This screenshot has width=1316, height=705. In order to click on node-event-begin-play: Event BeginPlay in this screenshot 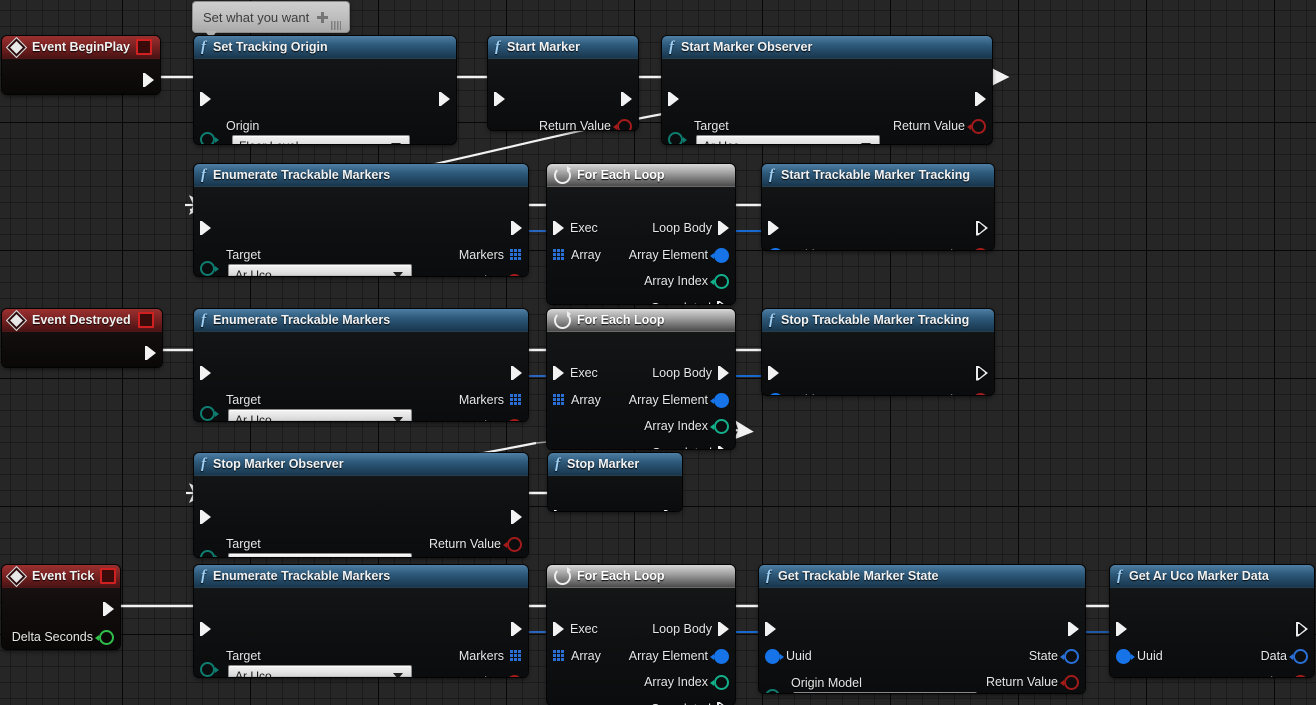, I will do `click(81, 65)`.